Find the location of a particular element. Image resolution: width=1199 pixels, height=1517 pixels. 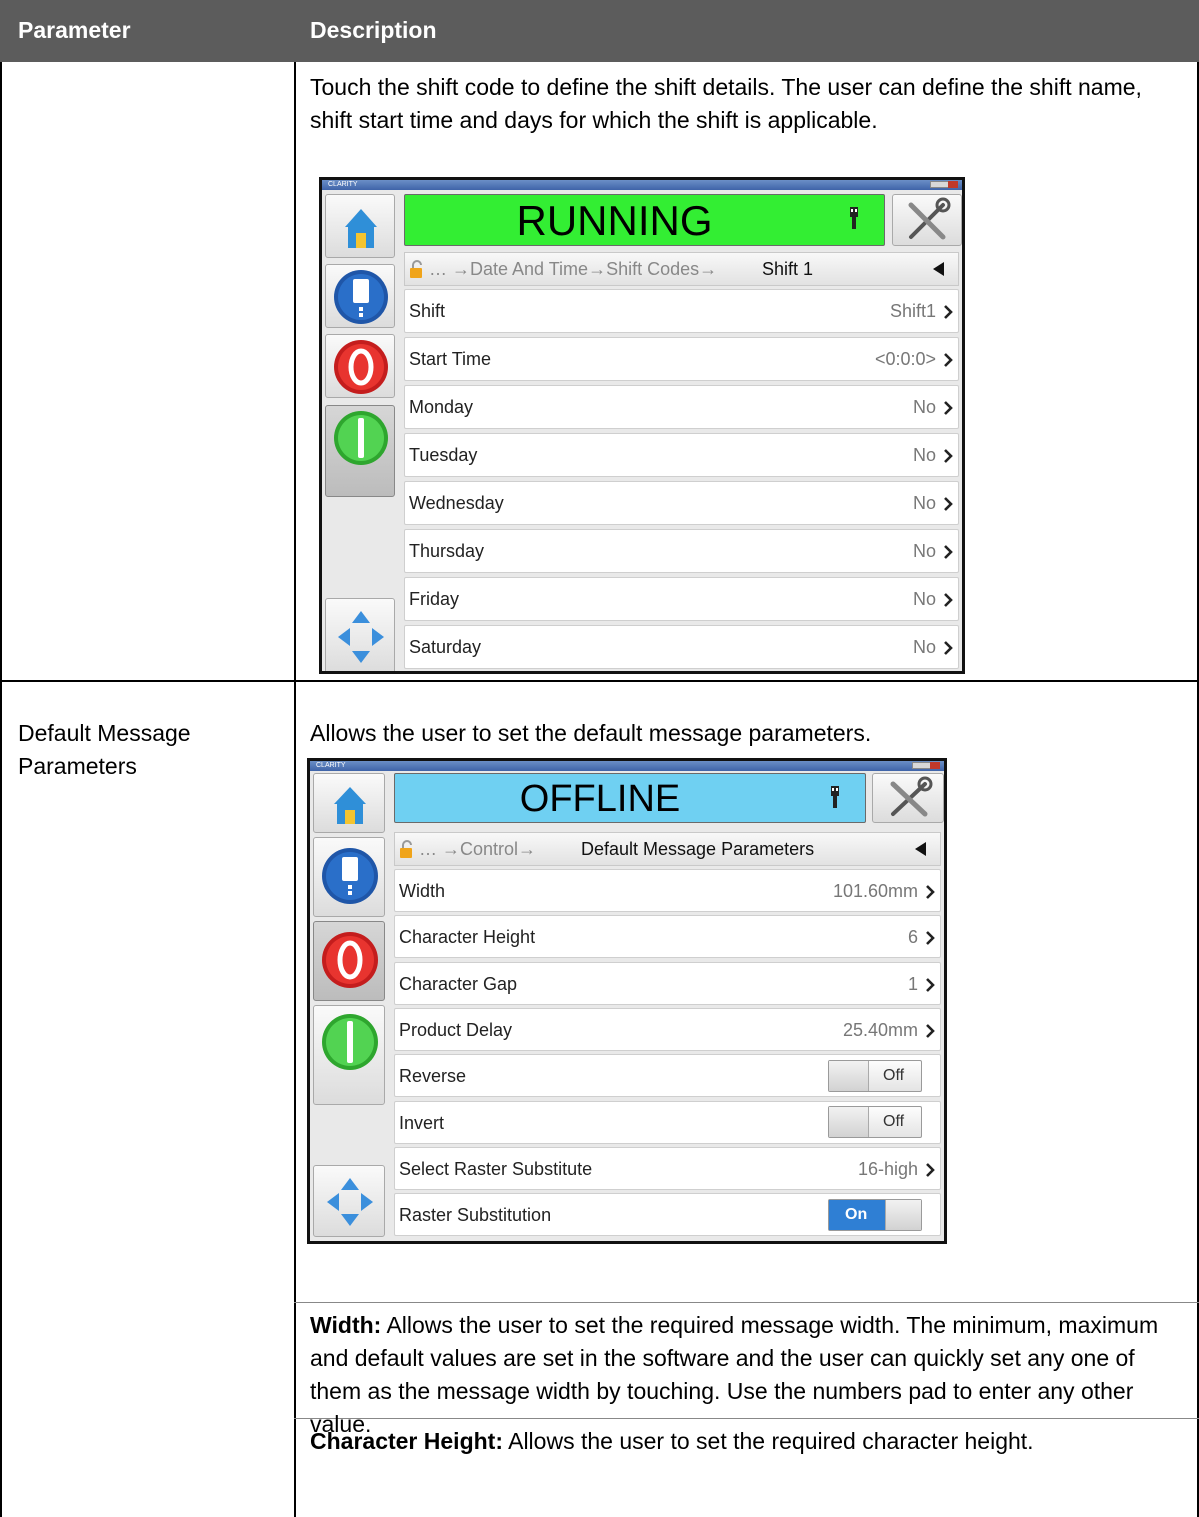

setting-row: Monday No is located at coordinates (681, 407).